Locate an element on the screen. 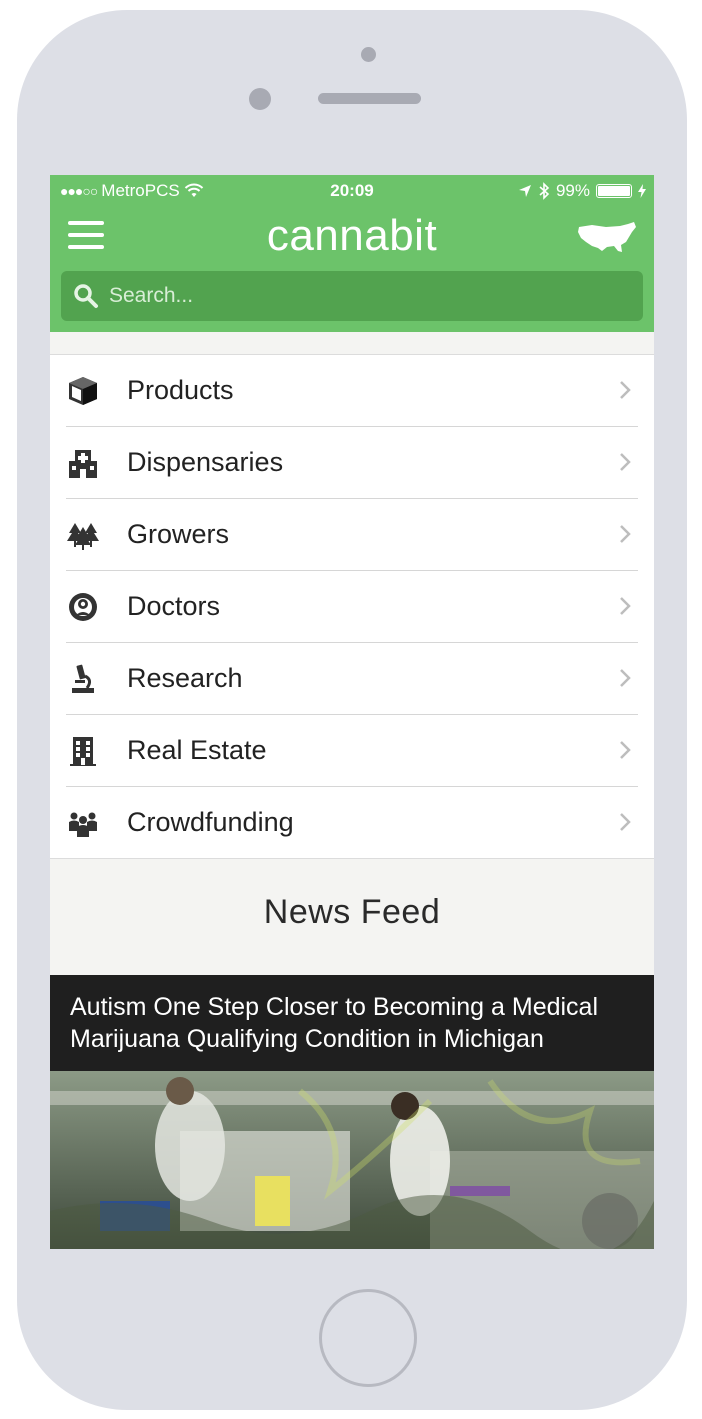 This screenshot has height=1419, width=702. menu-item-dispensaries: Dispensaries is located at coordinates (352, 463).